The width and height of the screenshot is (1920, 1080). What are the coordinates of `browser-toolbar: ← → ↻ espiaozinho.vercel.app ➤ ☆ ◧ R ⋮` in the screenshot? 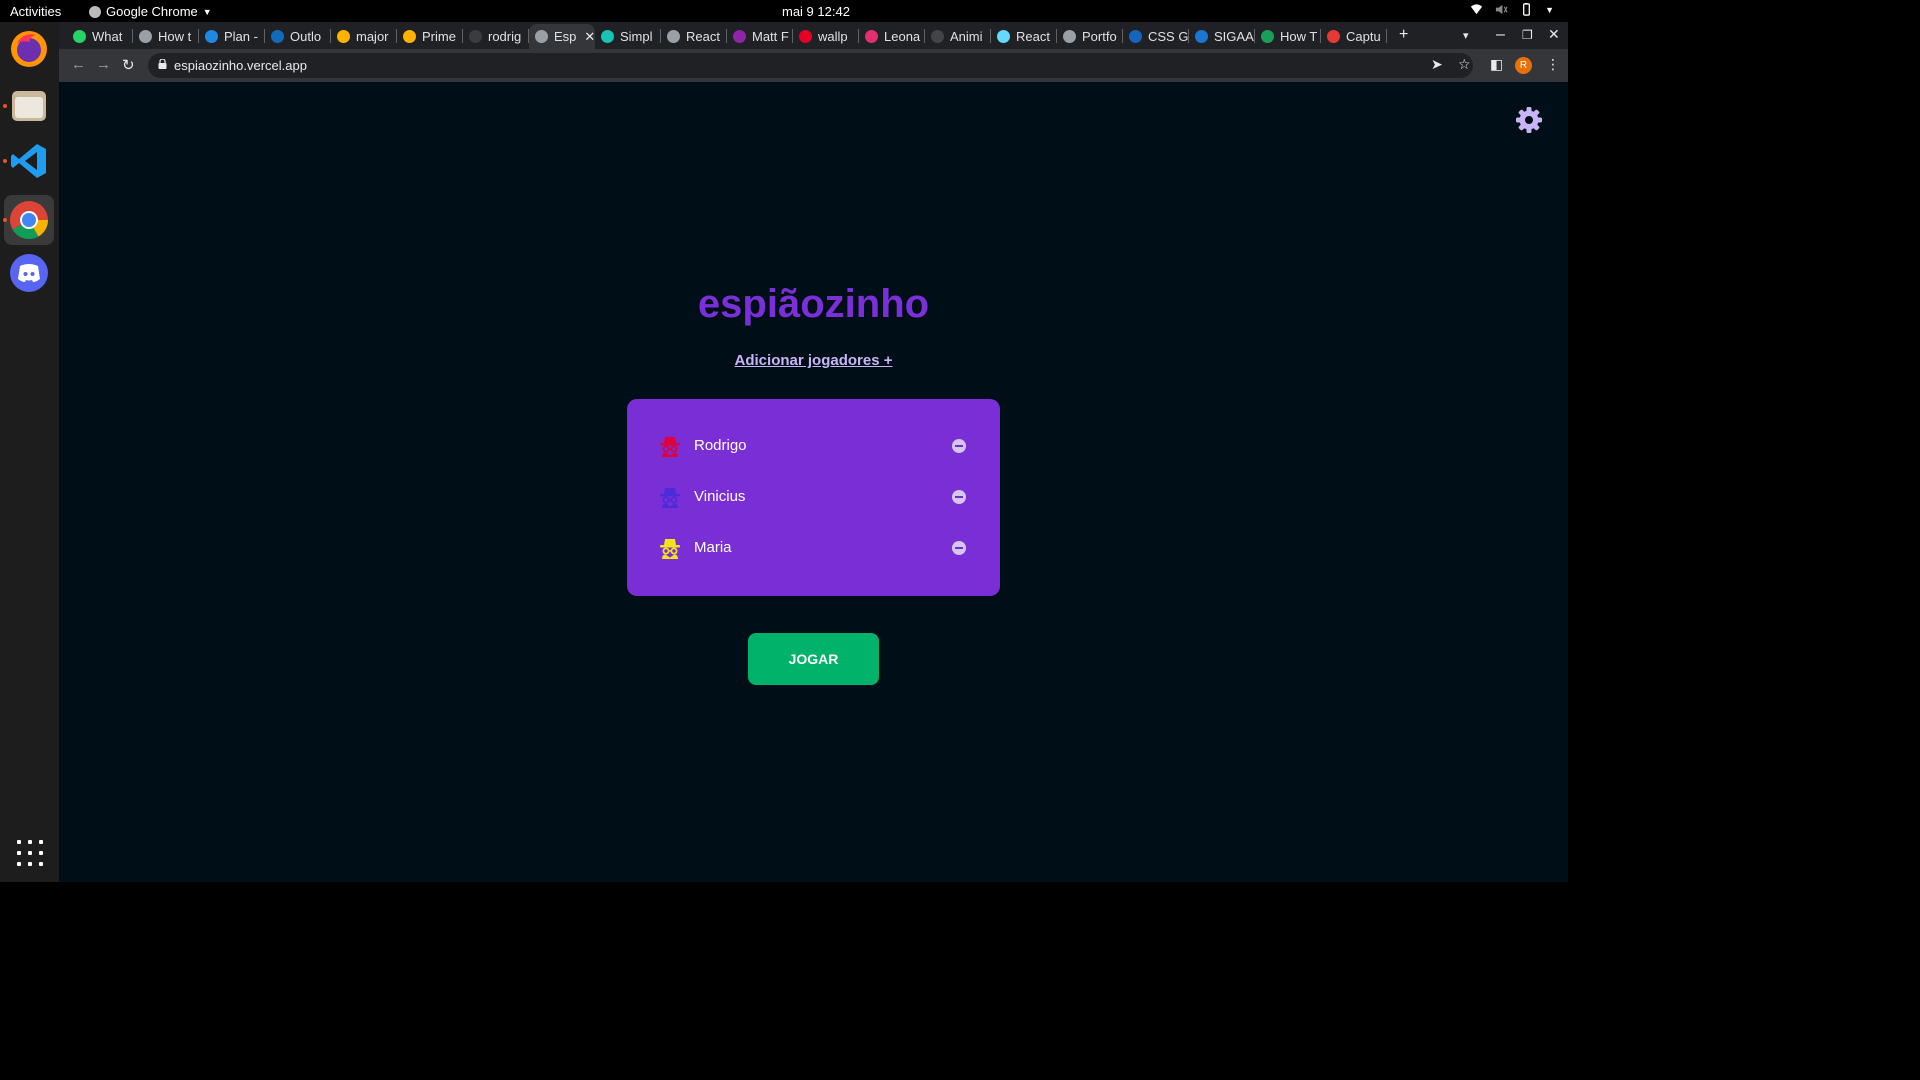 It's located at (813, 65).